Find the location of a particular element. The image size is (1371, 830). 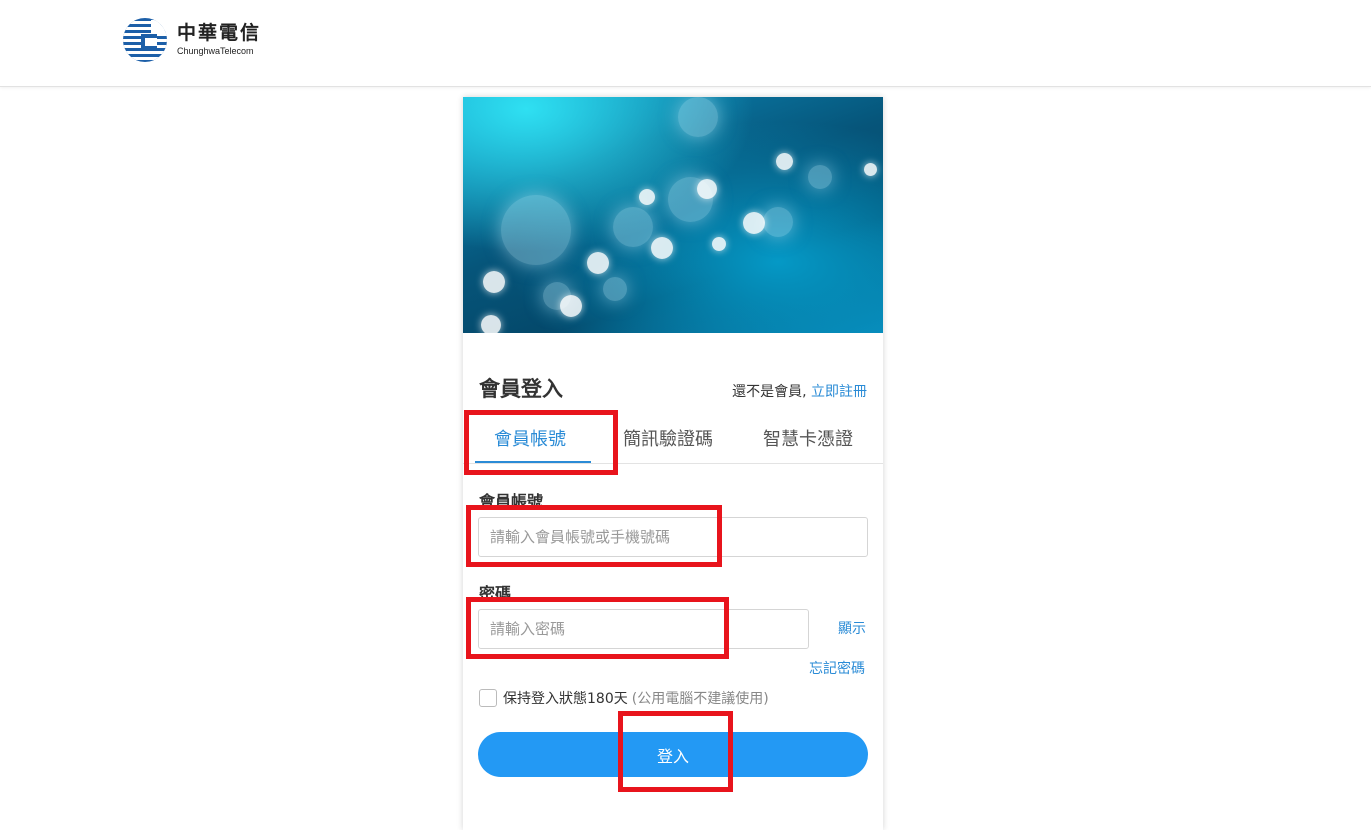

tab-smart-card: 智慧卡憑證 is located at coordinates (808, 438).